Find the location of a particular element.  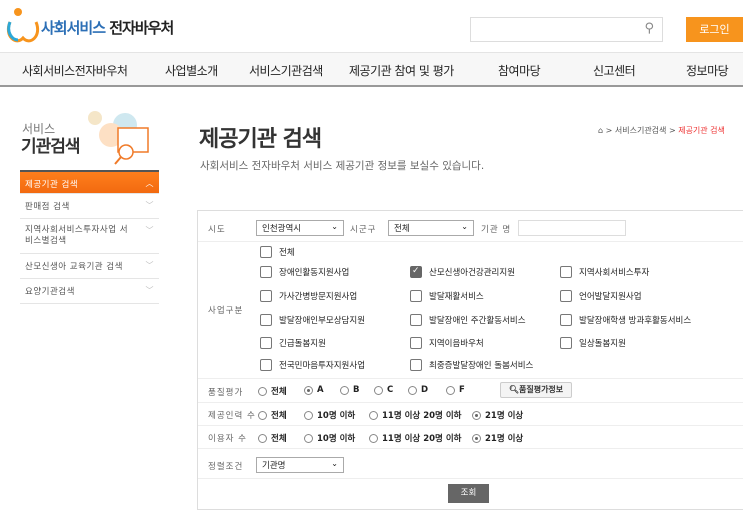

users-radio: 11명 이상 20명 이하 is located at coordinates (415, 438).